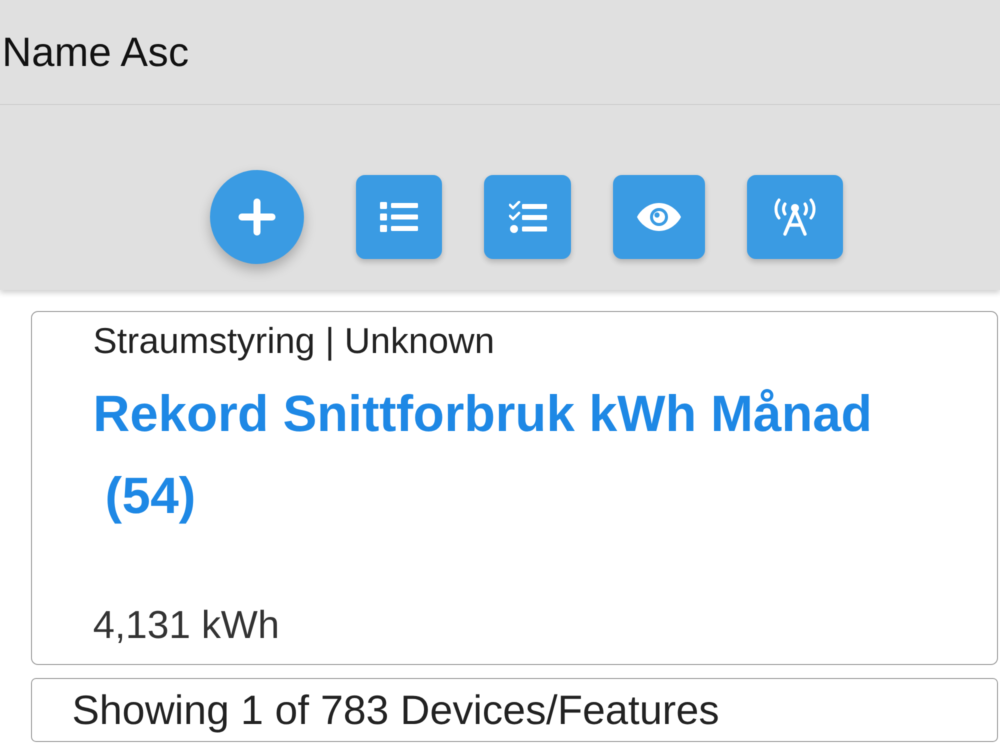 The width and height of the screenshot is (1000, 750). I want to click on plus-icon, so click(257, 217).